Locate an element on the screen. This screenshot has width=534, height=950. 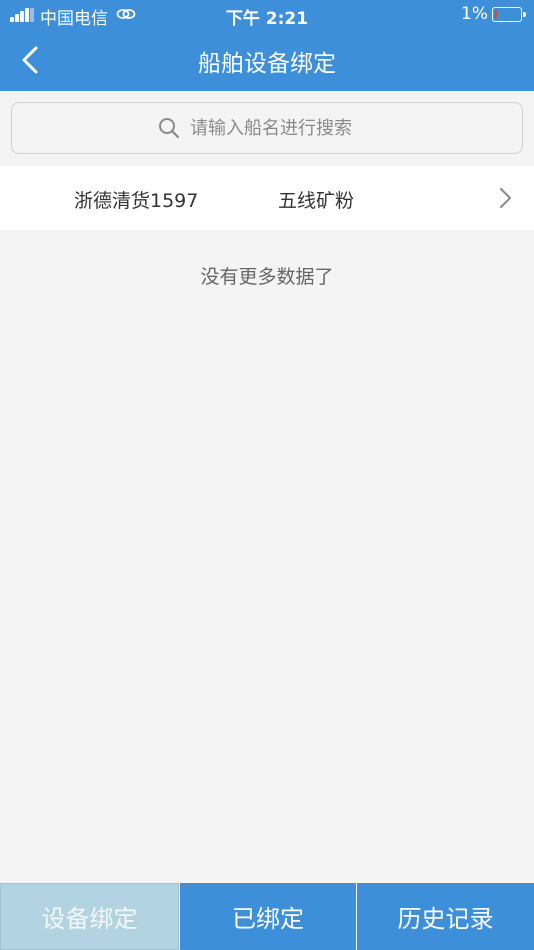
status-bar: 中国电信 下午 2:21 1% is located at coordinates (267, 15).